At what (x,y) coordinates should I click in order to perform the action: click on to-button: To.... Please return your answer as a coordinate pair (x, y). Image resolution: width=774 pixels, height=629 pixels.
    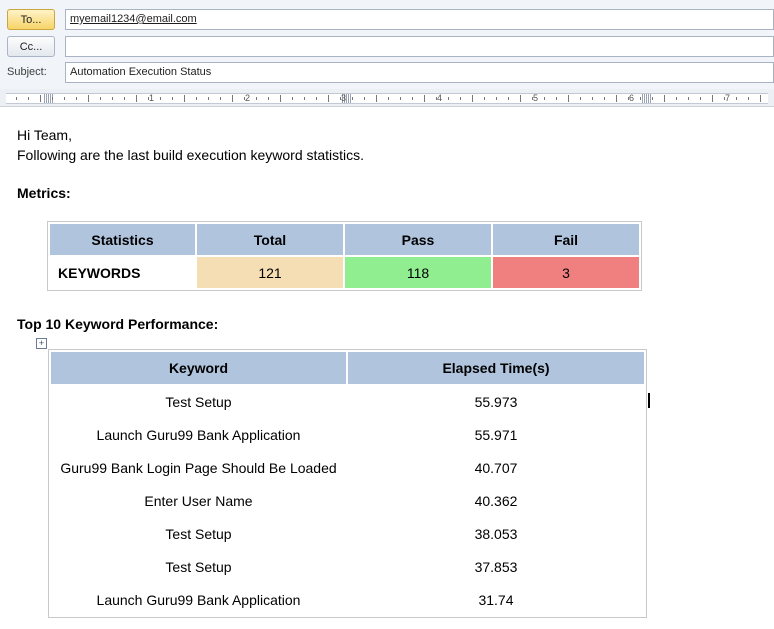
    Looking at the image, I should click on (31, 19).